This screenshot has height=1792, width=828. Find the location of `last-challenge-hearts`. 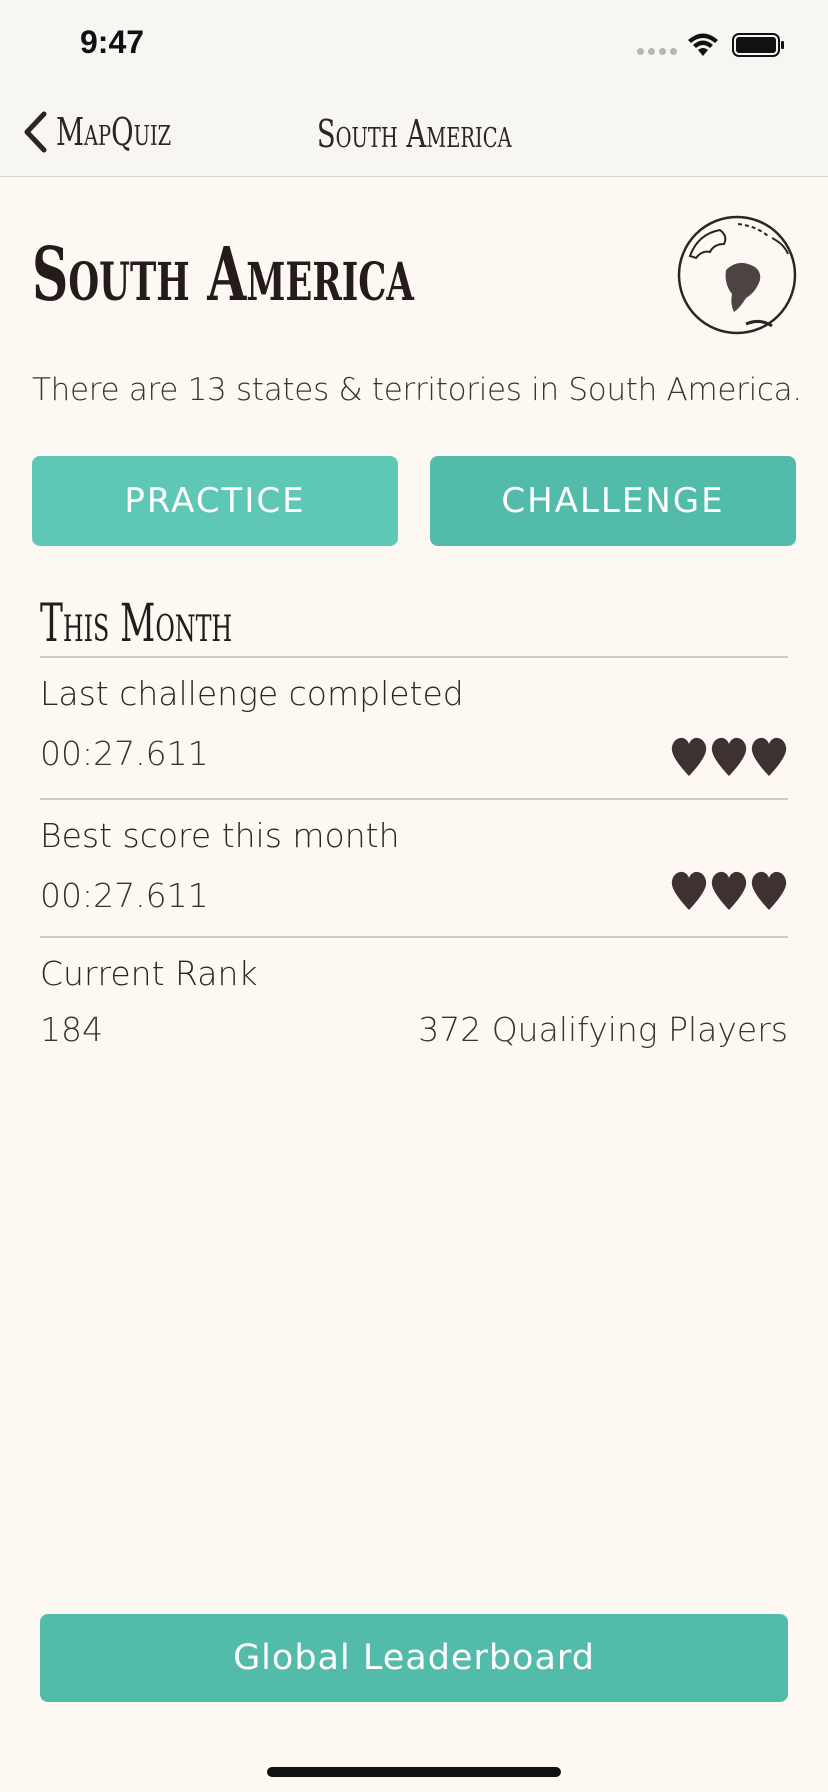

last-challenge-hearts is located at coordinates (729, 757).